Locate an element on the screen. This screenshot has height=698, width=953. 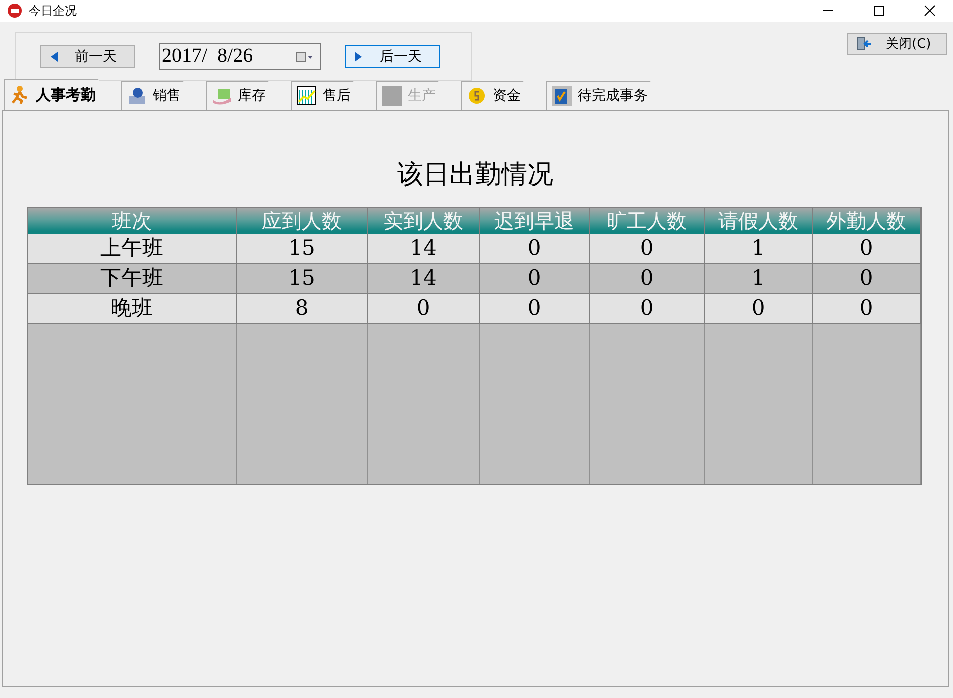
coin-icon is located at coordinates (477, 96).